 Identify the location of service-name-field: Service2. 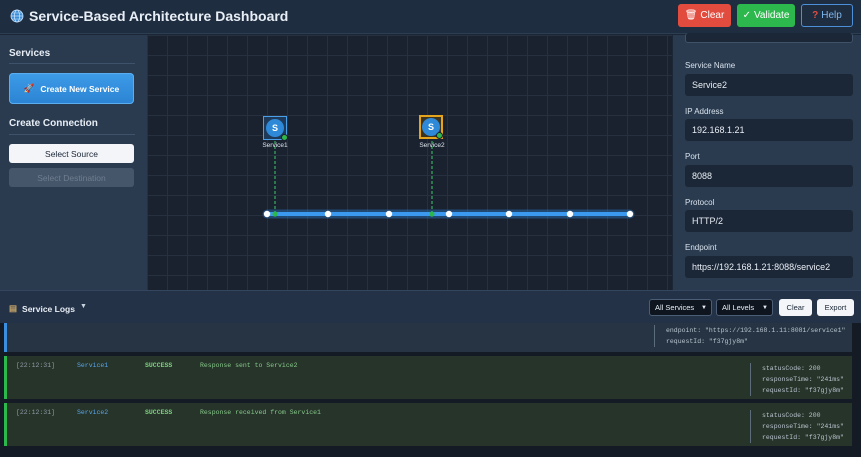
(769, 85).